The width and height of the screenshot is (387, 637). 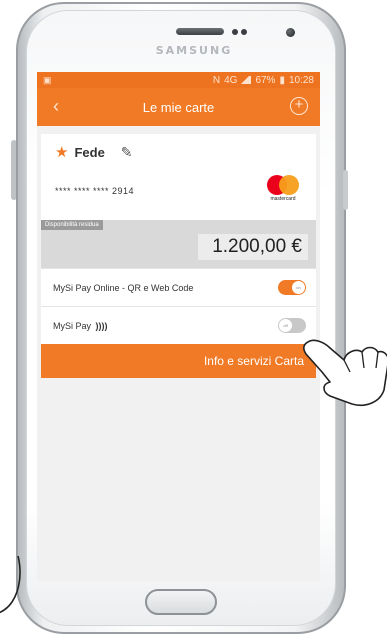 I want to click on card-name-row: ★ Fede ✎, so click(x=178, y=152).